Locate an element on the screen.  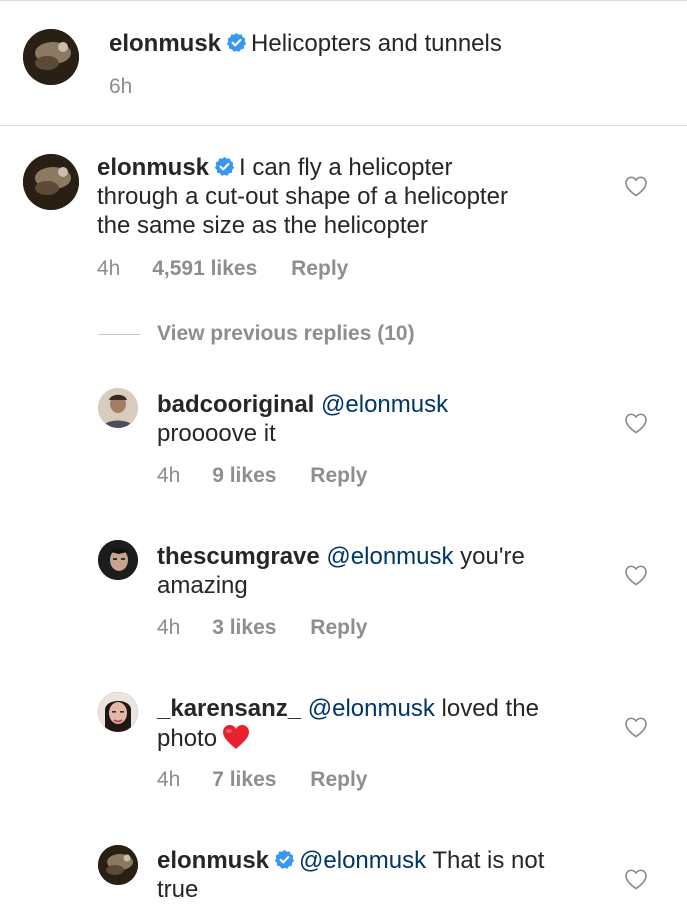
comment-text: I can fly a helicopter is located at coordinates (346, 167).